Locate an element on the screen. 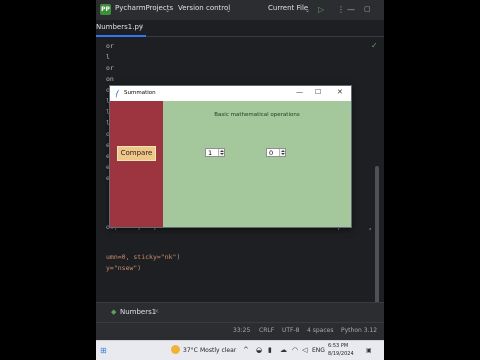 The height and width of the screenshot is (360, 480). operations-heading: Basic mathematical operations is located at coordinates (257, 115).